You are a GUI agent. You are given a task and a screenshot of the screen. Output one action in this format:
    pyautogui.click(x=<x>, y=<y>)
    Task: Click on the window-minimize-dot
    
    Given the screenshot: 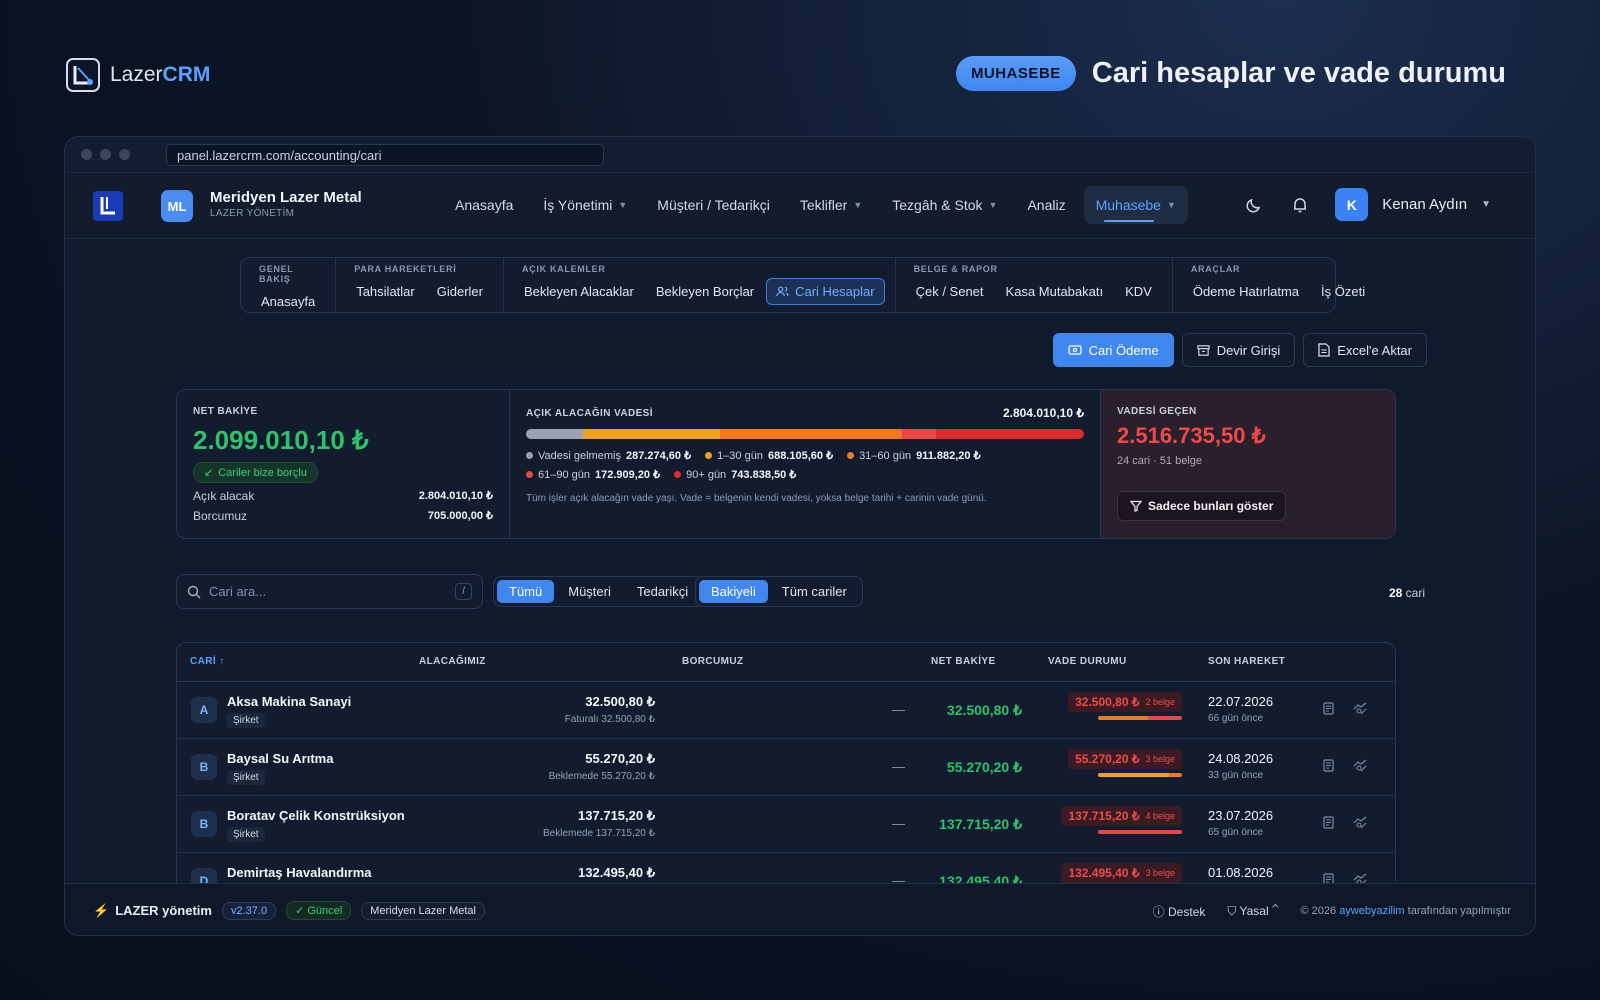 What is the action you would take?
    pyautogui.click(x=105, y=154)
    